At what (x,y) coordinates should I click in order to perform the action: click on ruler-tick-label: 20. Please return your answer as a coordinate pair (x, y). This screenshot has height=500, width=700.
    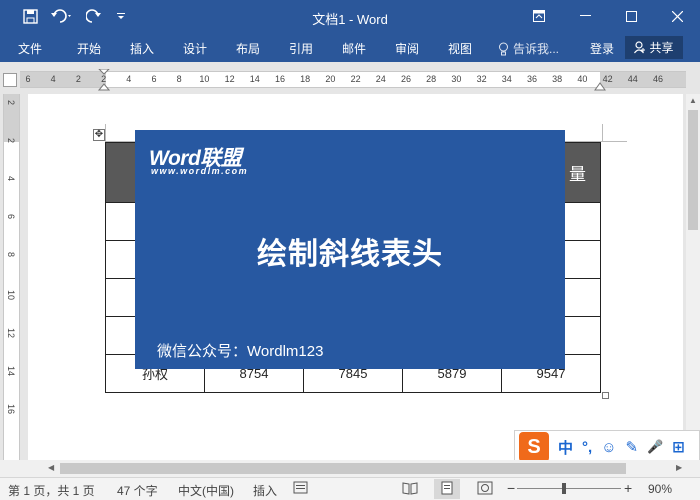
    Looking at the image, I should click on (330, 79).